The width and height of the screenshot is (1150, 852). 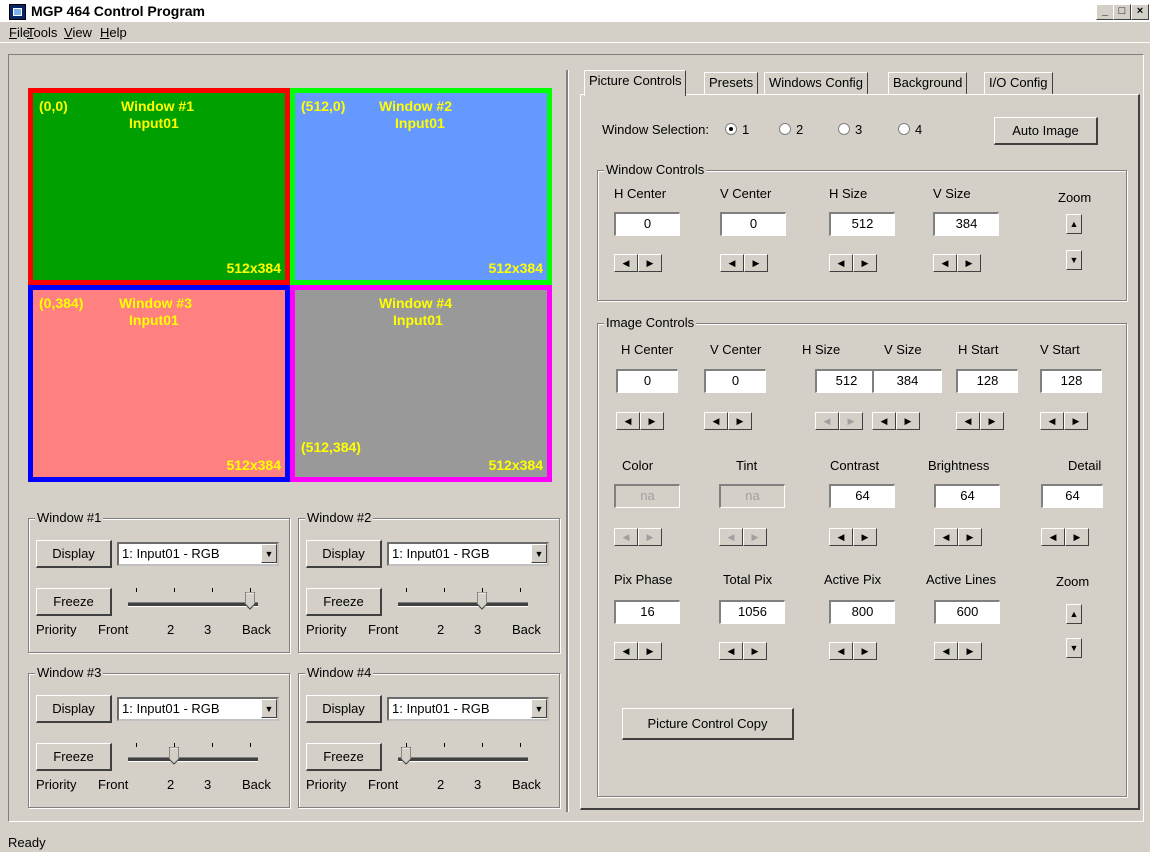 What do you see at coordinates (846, 381) in the screenshot?
I see `image-control-field: 512` at bounding box center [846, 381].